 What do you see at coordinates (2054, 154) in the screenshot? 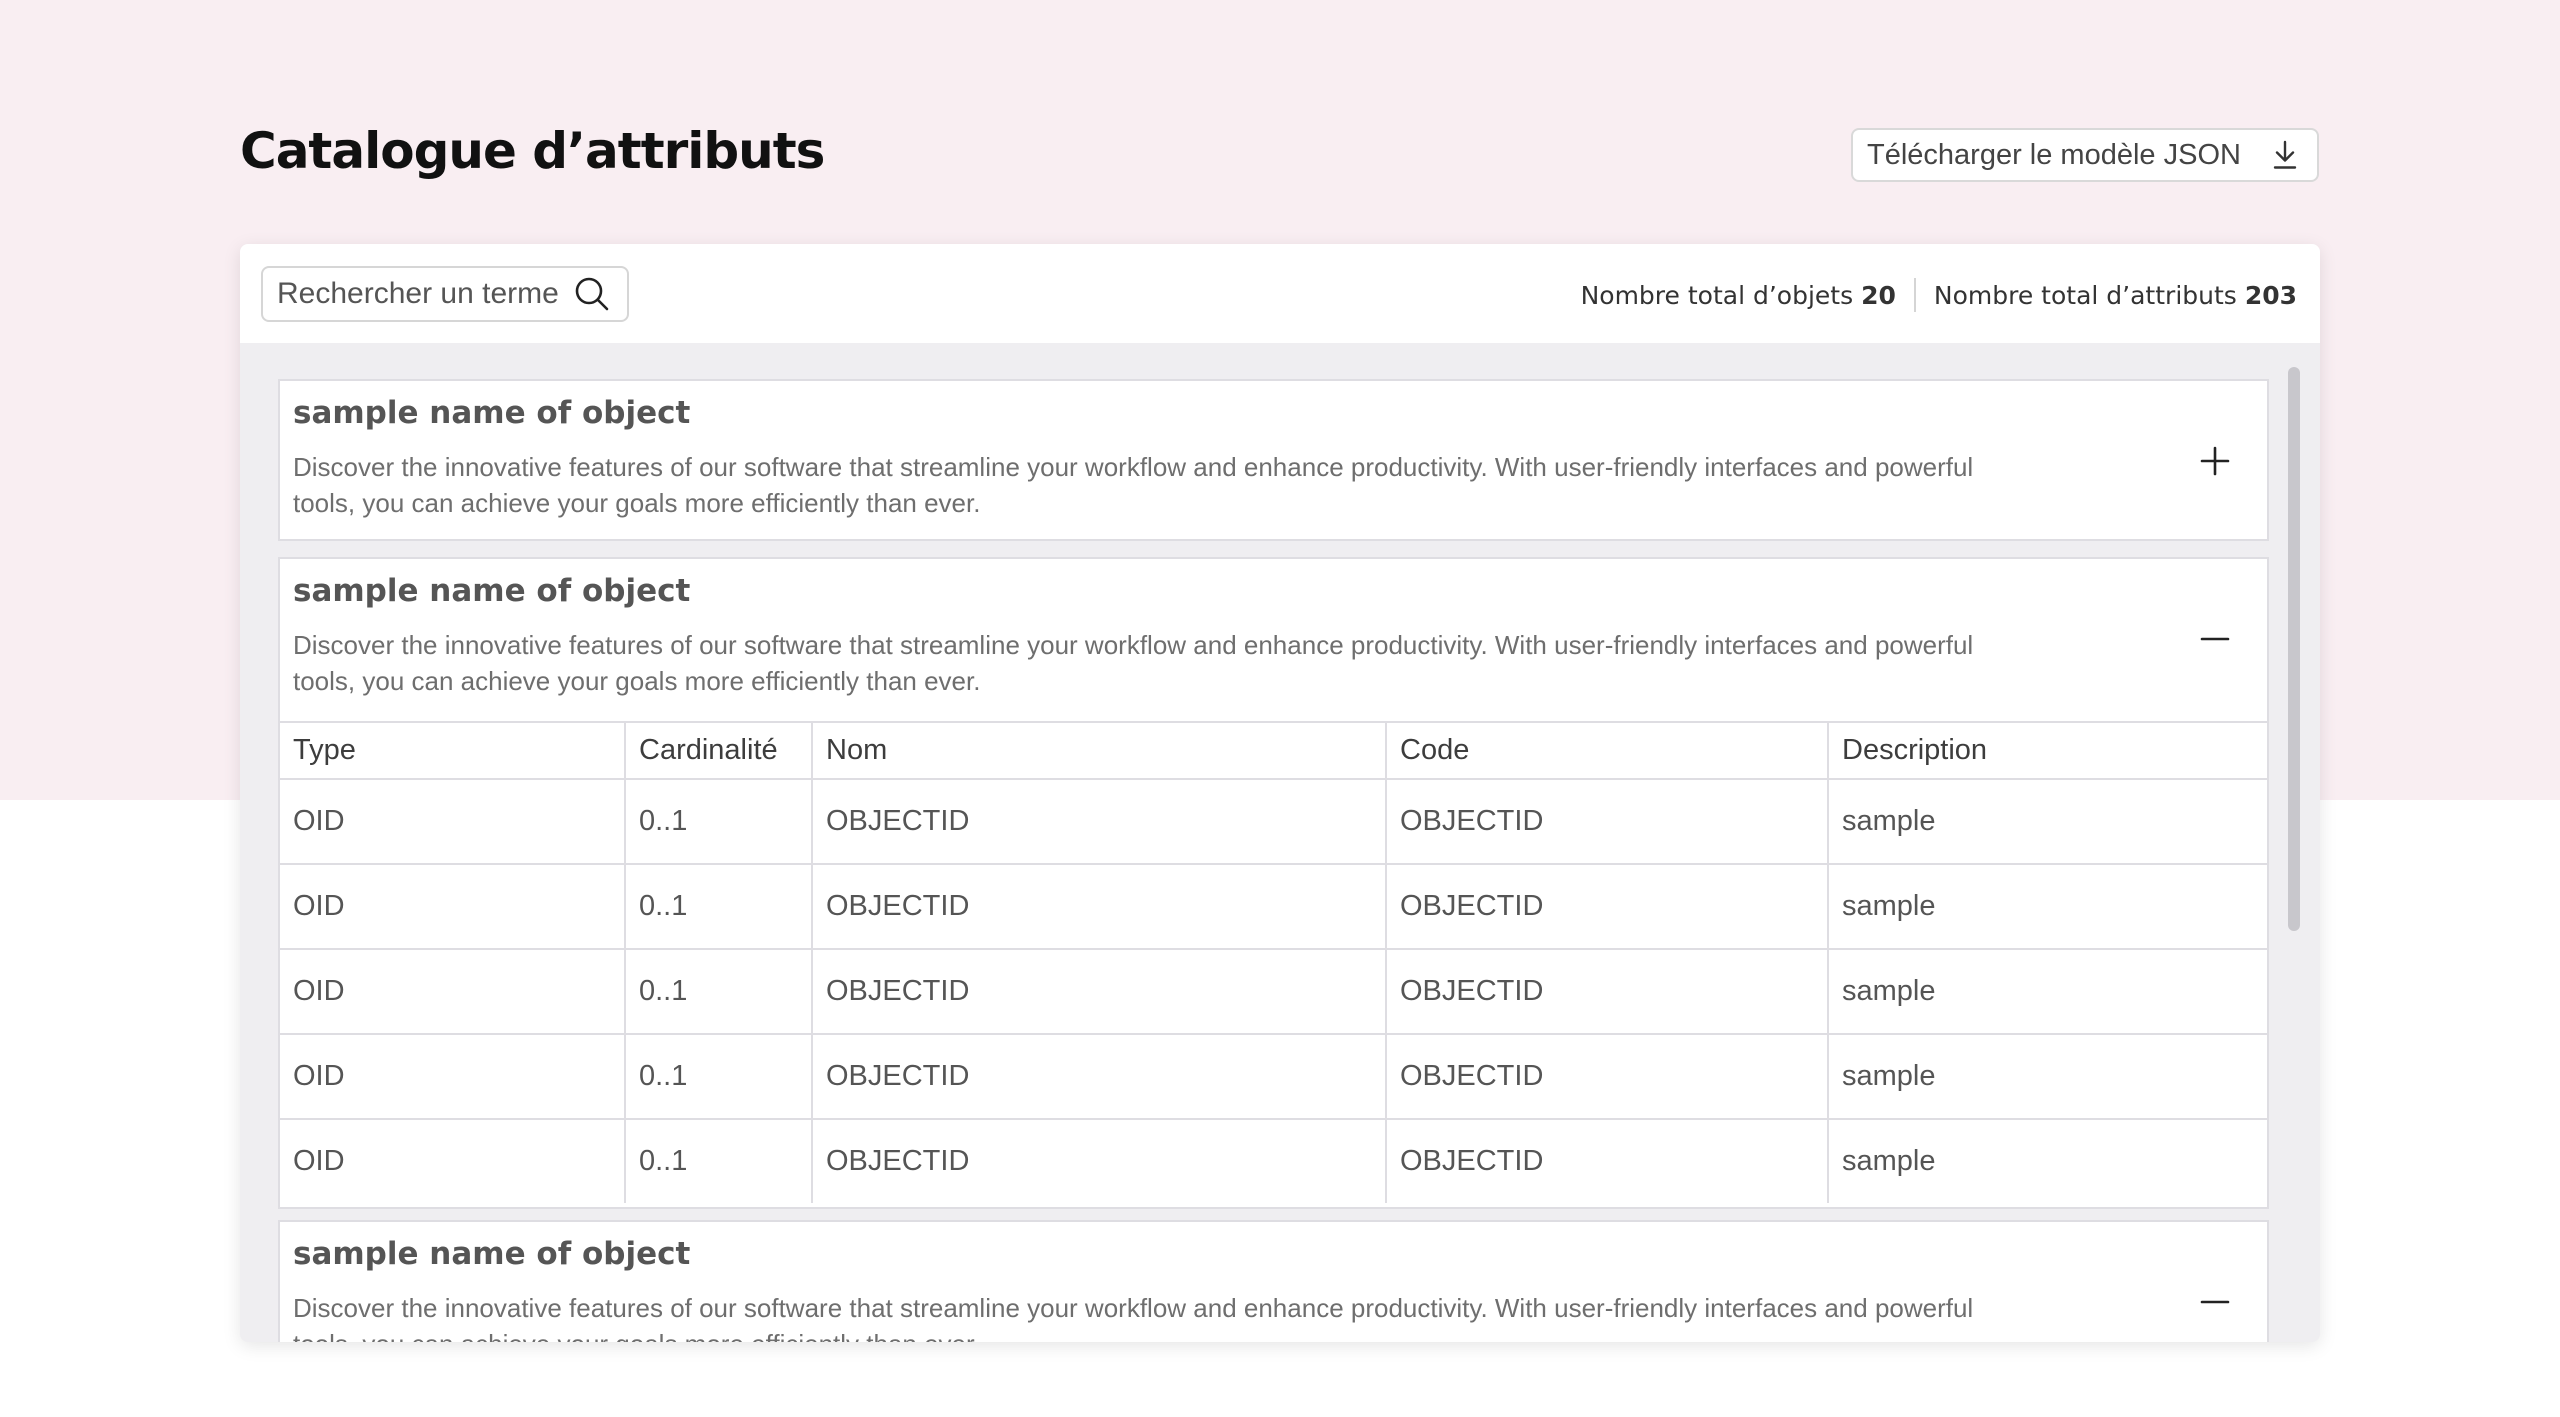
I see `download-json-label: Télécharger le modèle JSON` at bounding box center [2054, 154].